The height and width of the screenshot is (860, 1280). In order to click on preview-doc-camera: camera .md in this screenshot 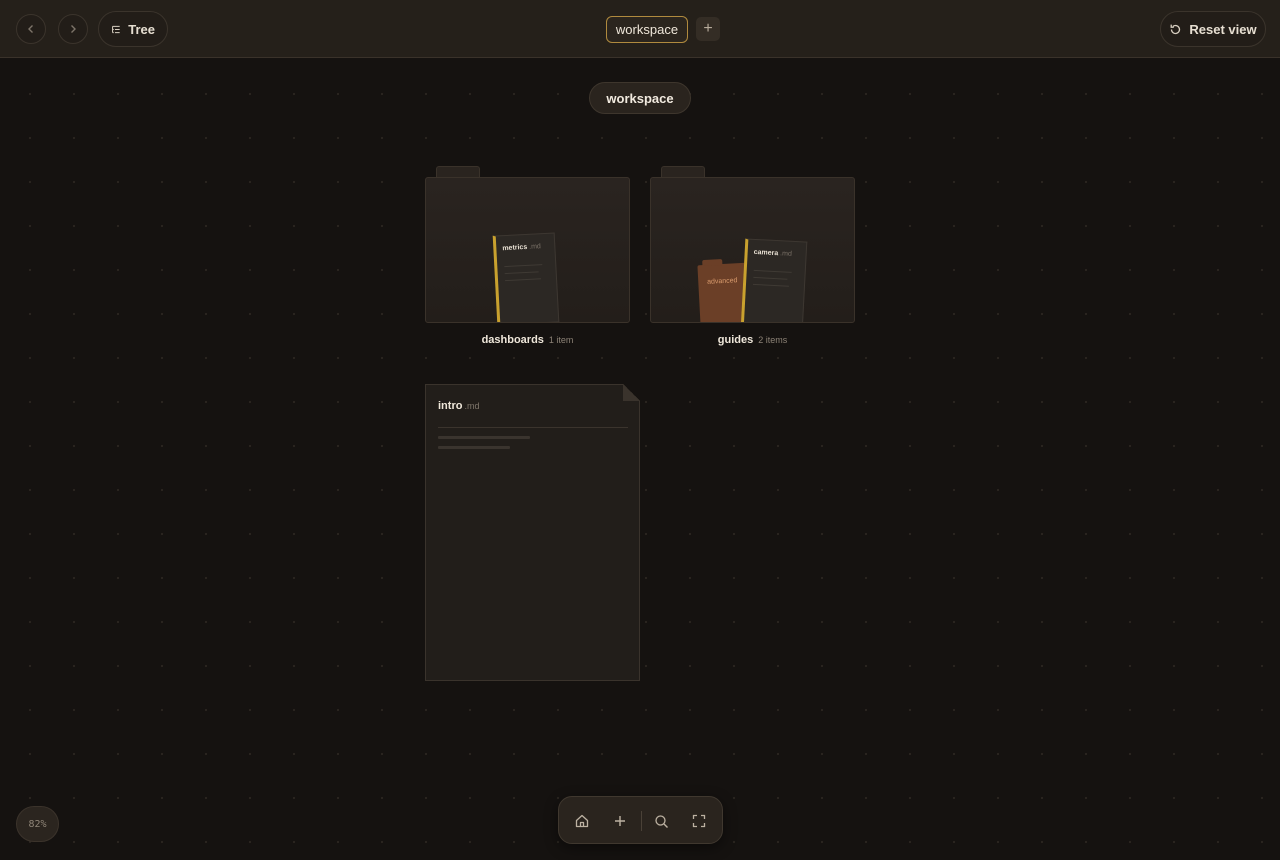, I will do `click(774, 280)`.